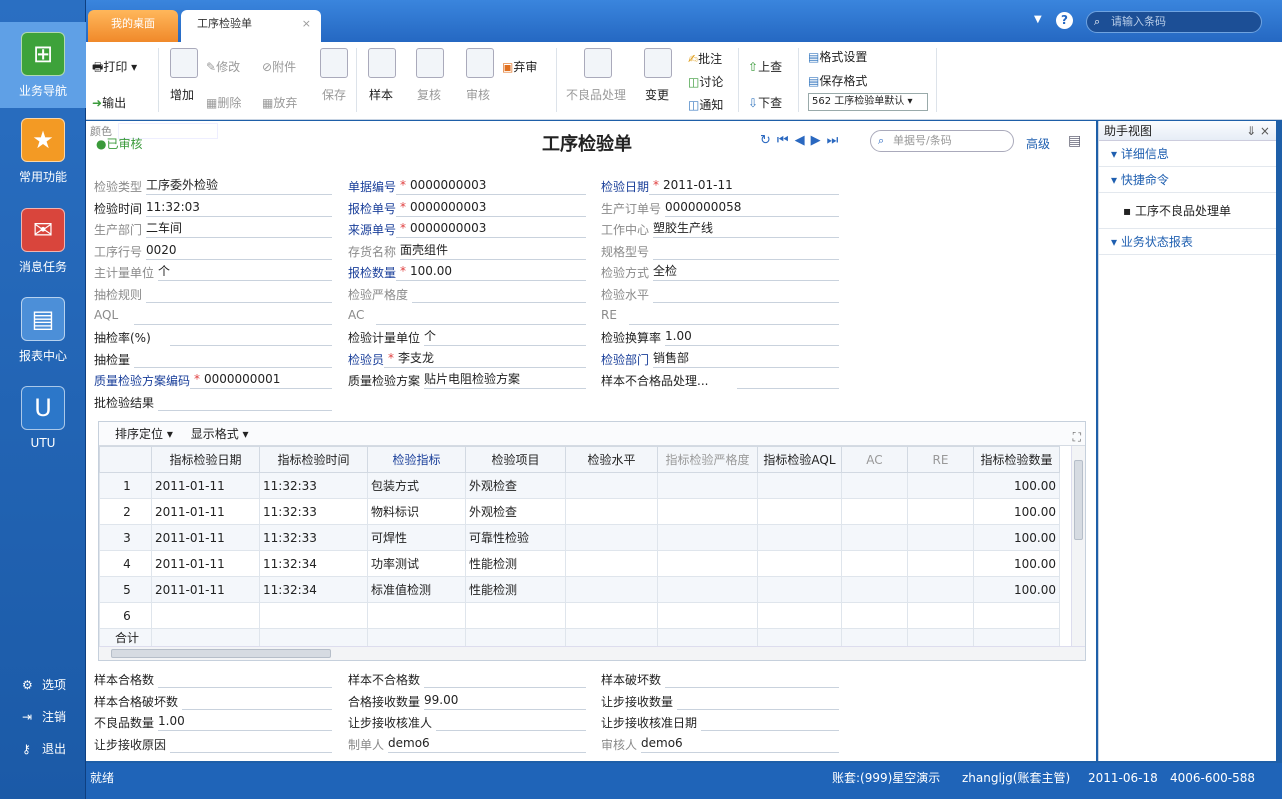 The width and height of the screenshot is (1282, 799). What do you see at coordinates (125, 485) in the screenshot?
I see `table-cell: 1` at bounding box center [125, 485].